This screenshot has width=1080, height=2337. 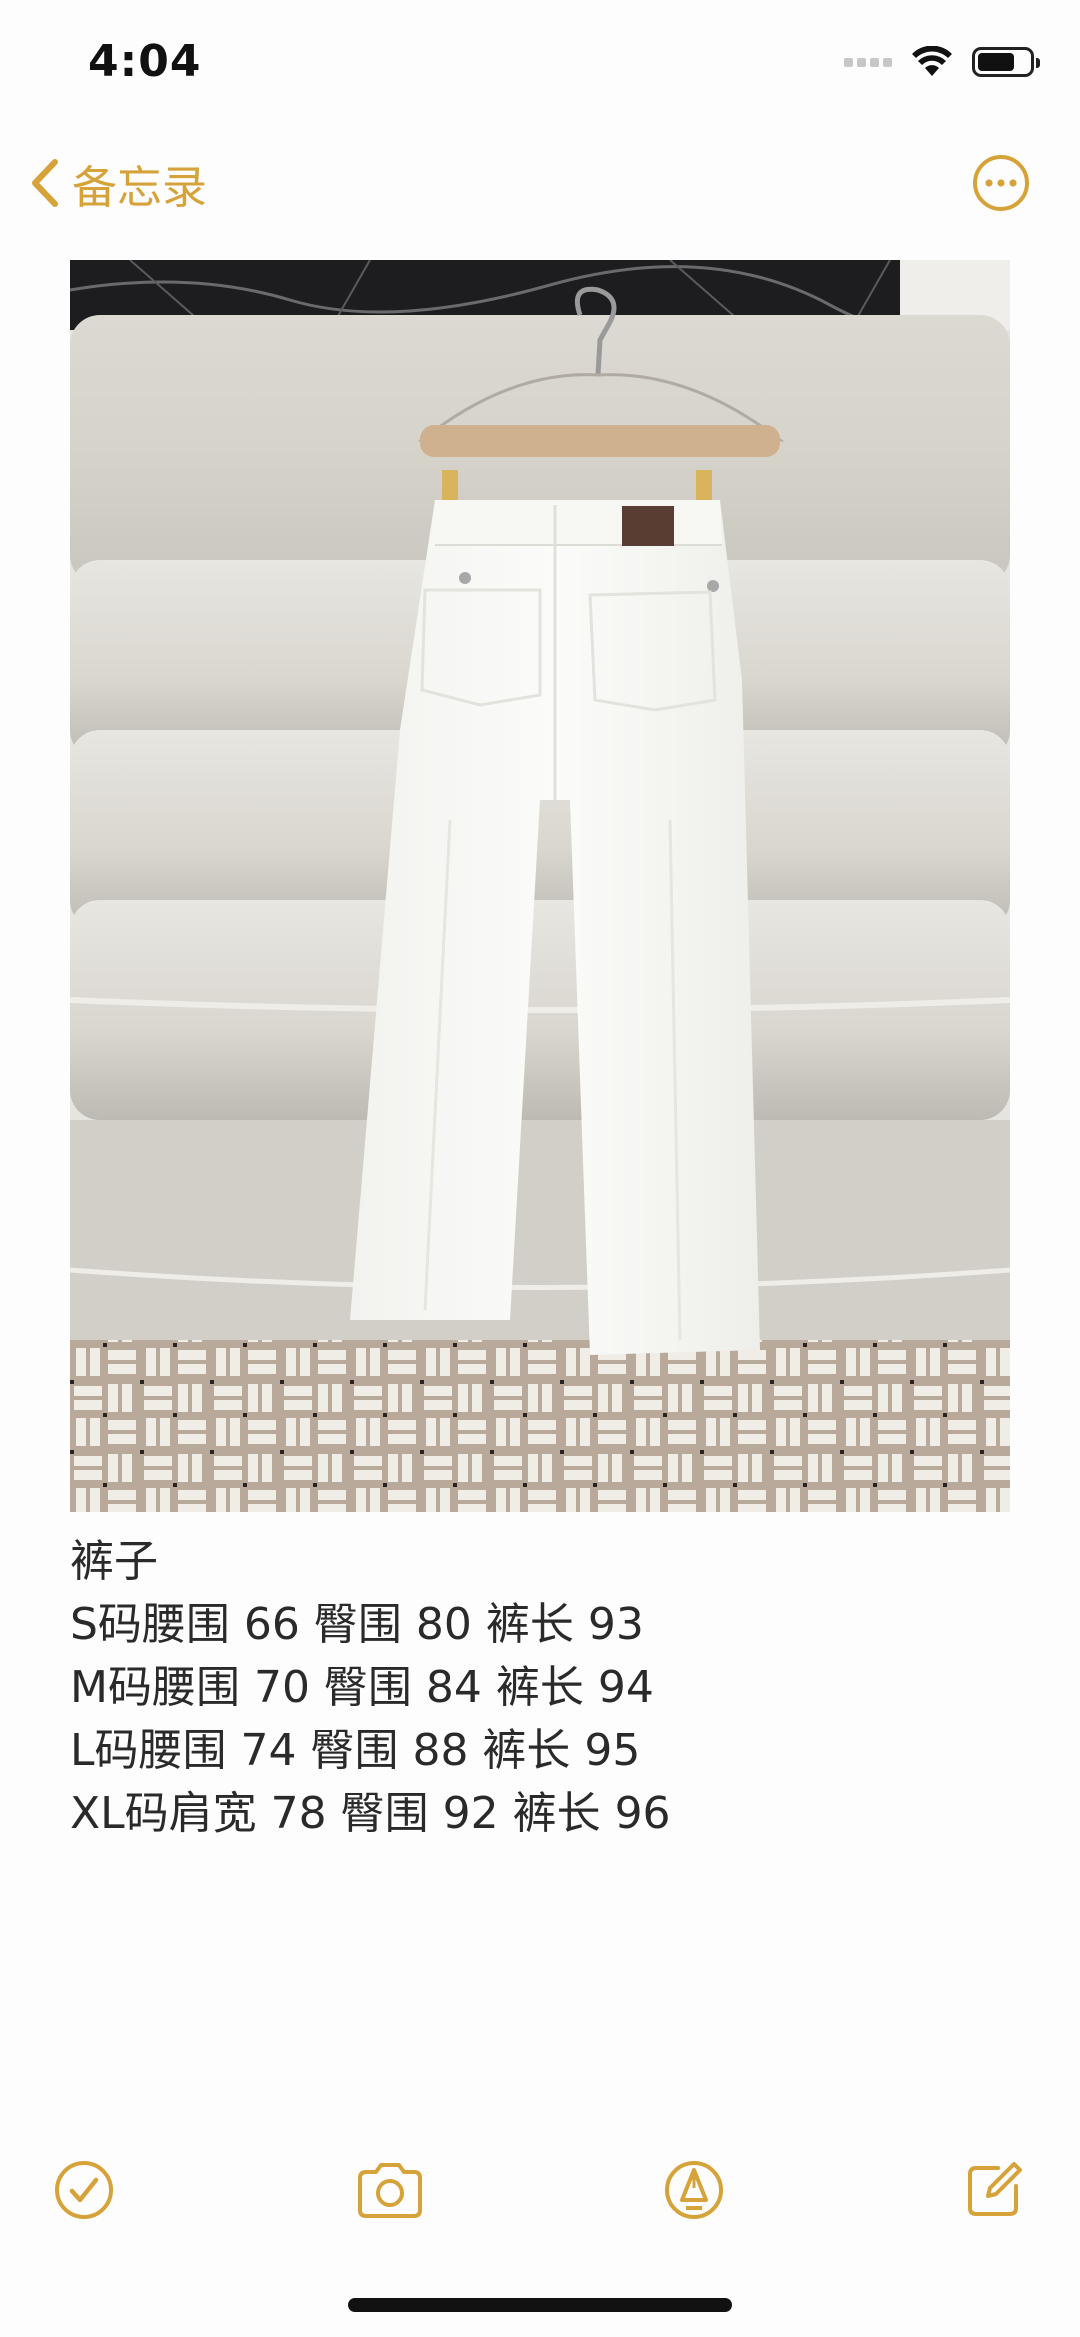 What do you see at coordinates (868, 62) in the screenshot?
I see `cellular-signal-icon` at bounding box center [868, 62].